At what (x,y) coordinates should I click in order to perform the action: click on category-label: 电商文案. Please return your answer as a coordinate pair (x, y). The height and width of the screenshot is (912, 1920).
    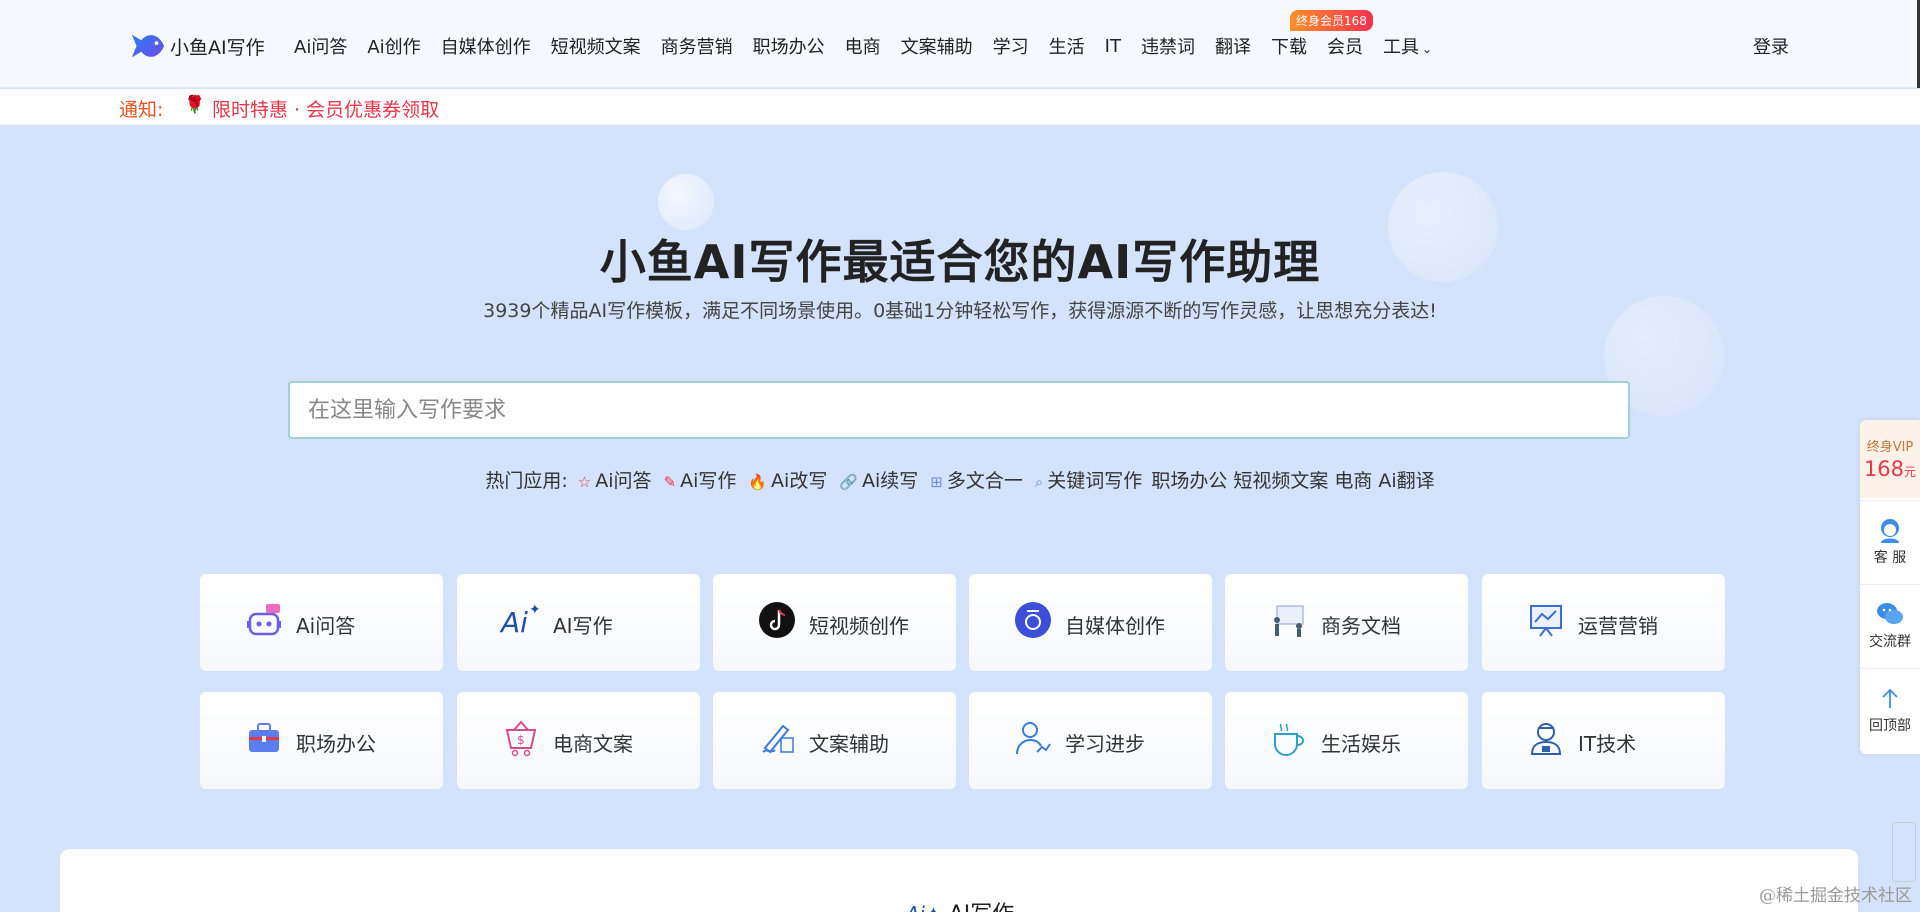
    Looking at the image, I should click on (593, 744).